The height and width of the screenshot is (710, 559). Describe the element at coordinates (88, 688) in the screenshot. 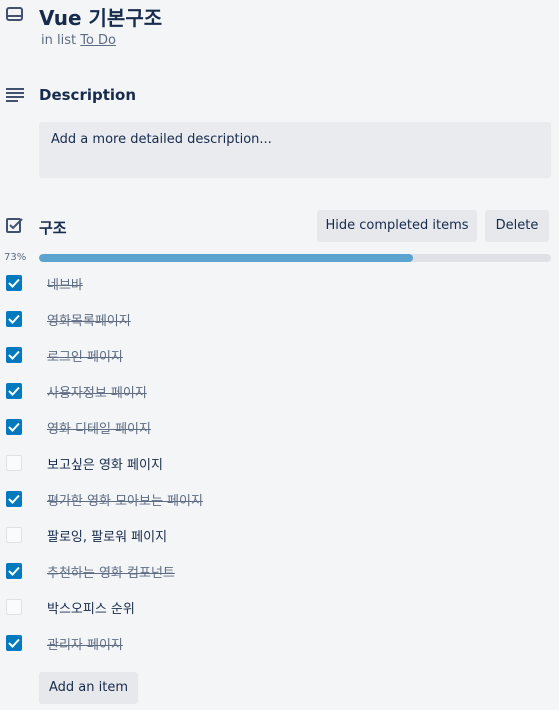

I see `add-item-button: Add an item` at that location.